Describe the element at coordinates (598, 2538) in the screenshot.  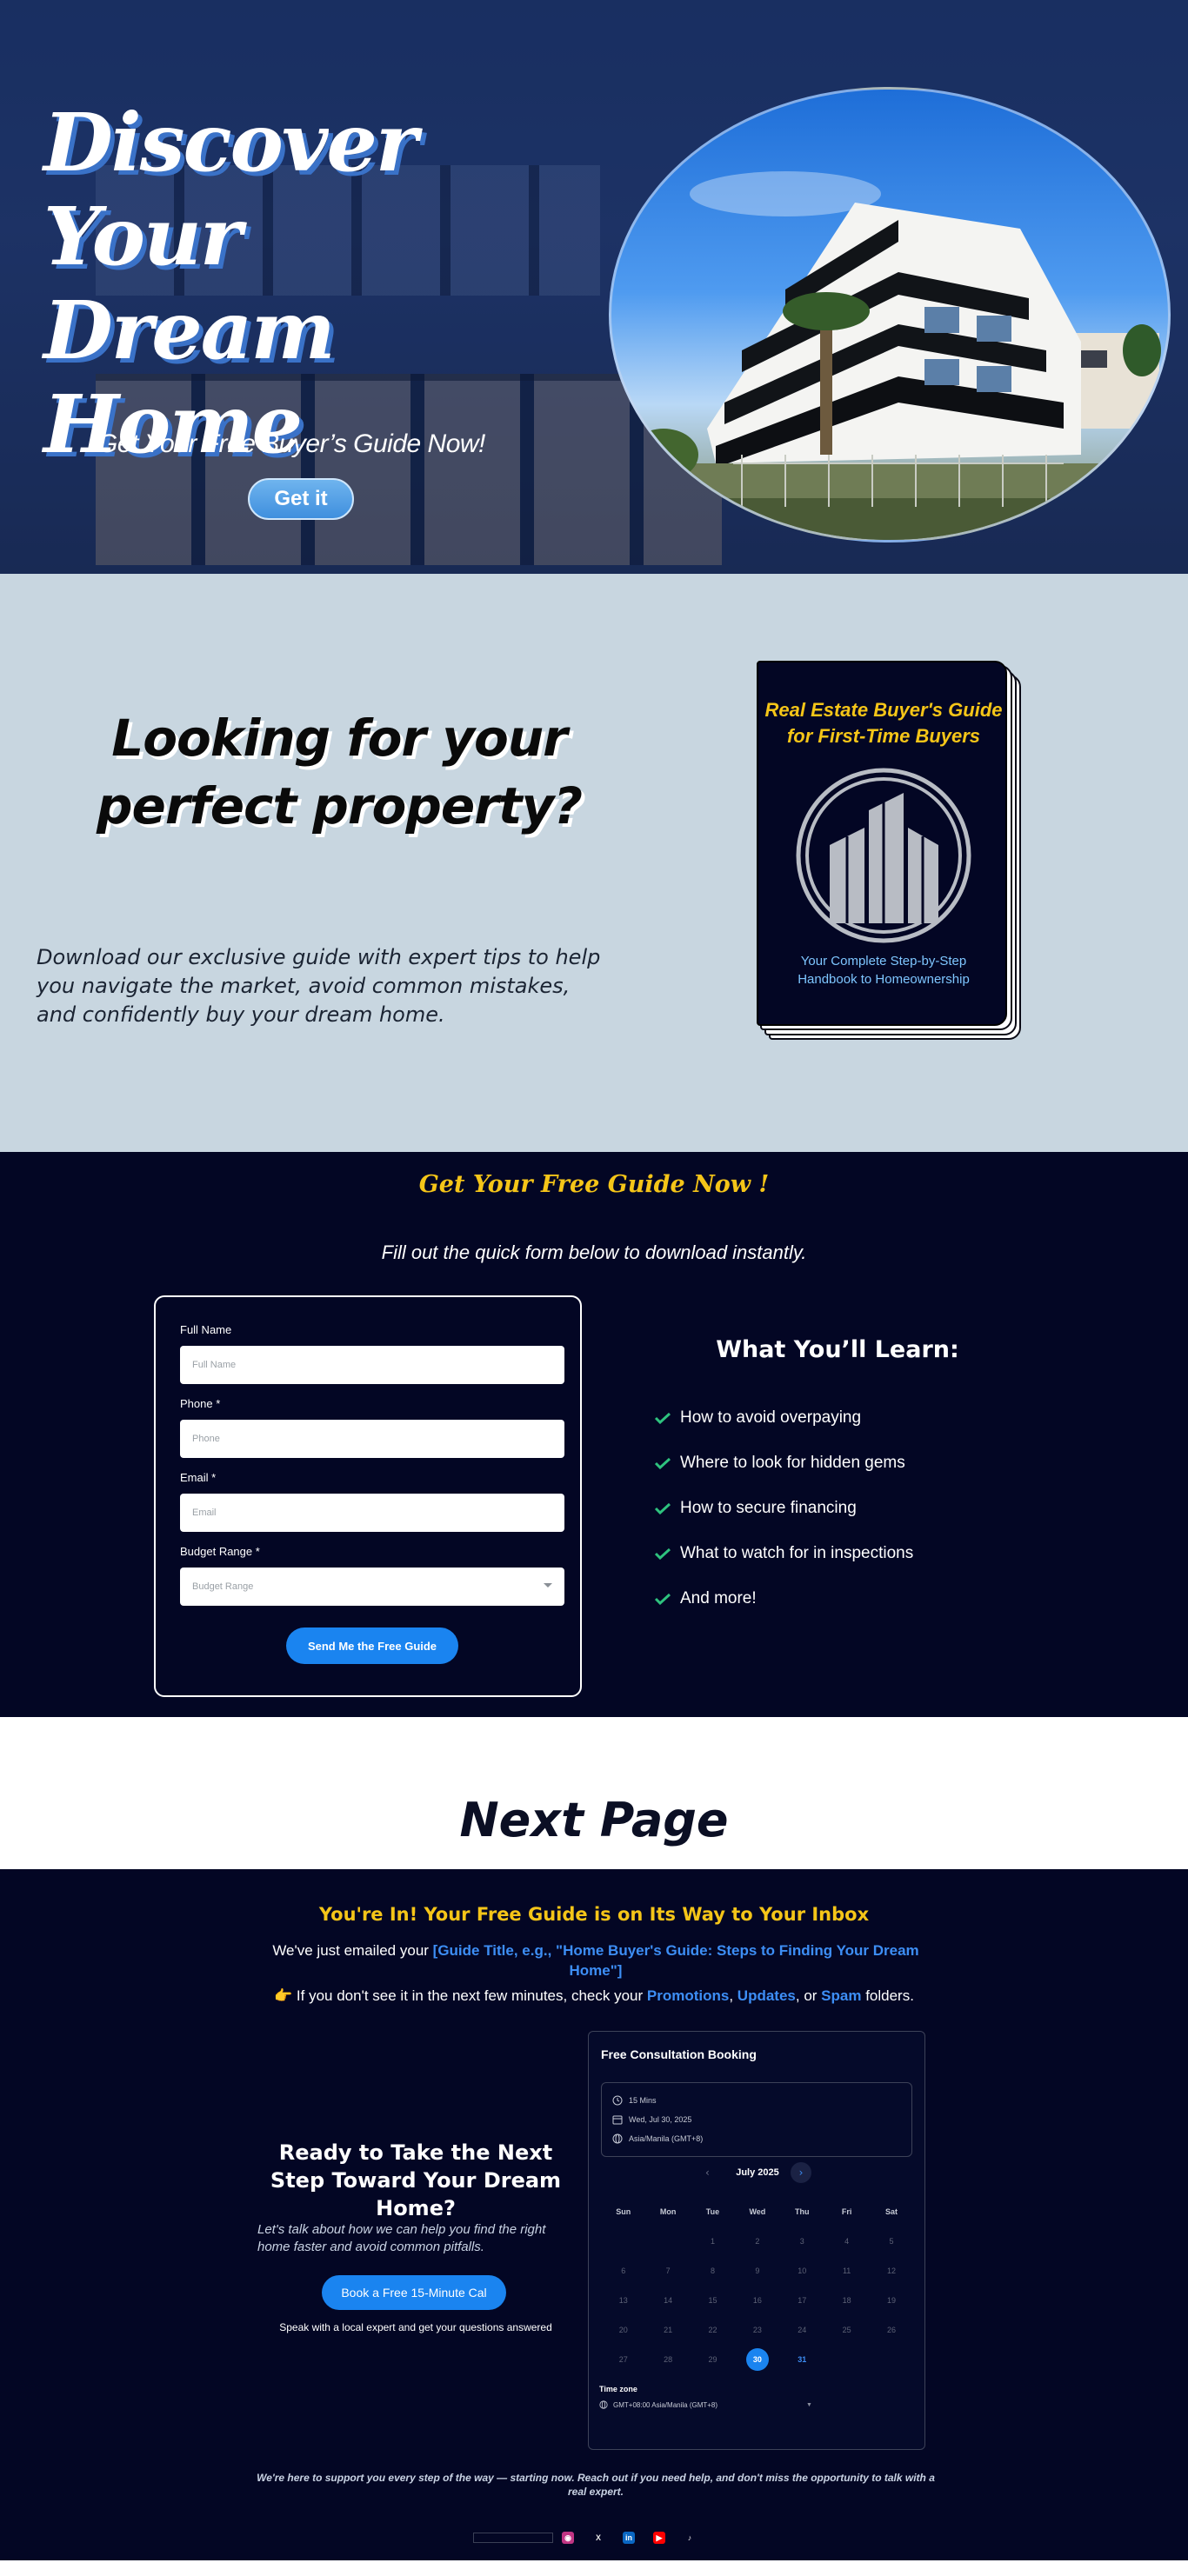
I see `x-icon: X` at that location.